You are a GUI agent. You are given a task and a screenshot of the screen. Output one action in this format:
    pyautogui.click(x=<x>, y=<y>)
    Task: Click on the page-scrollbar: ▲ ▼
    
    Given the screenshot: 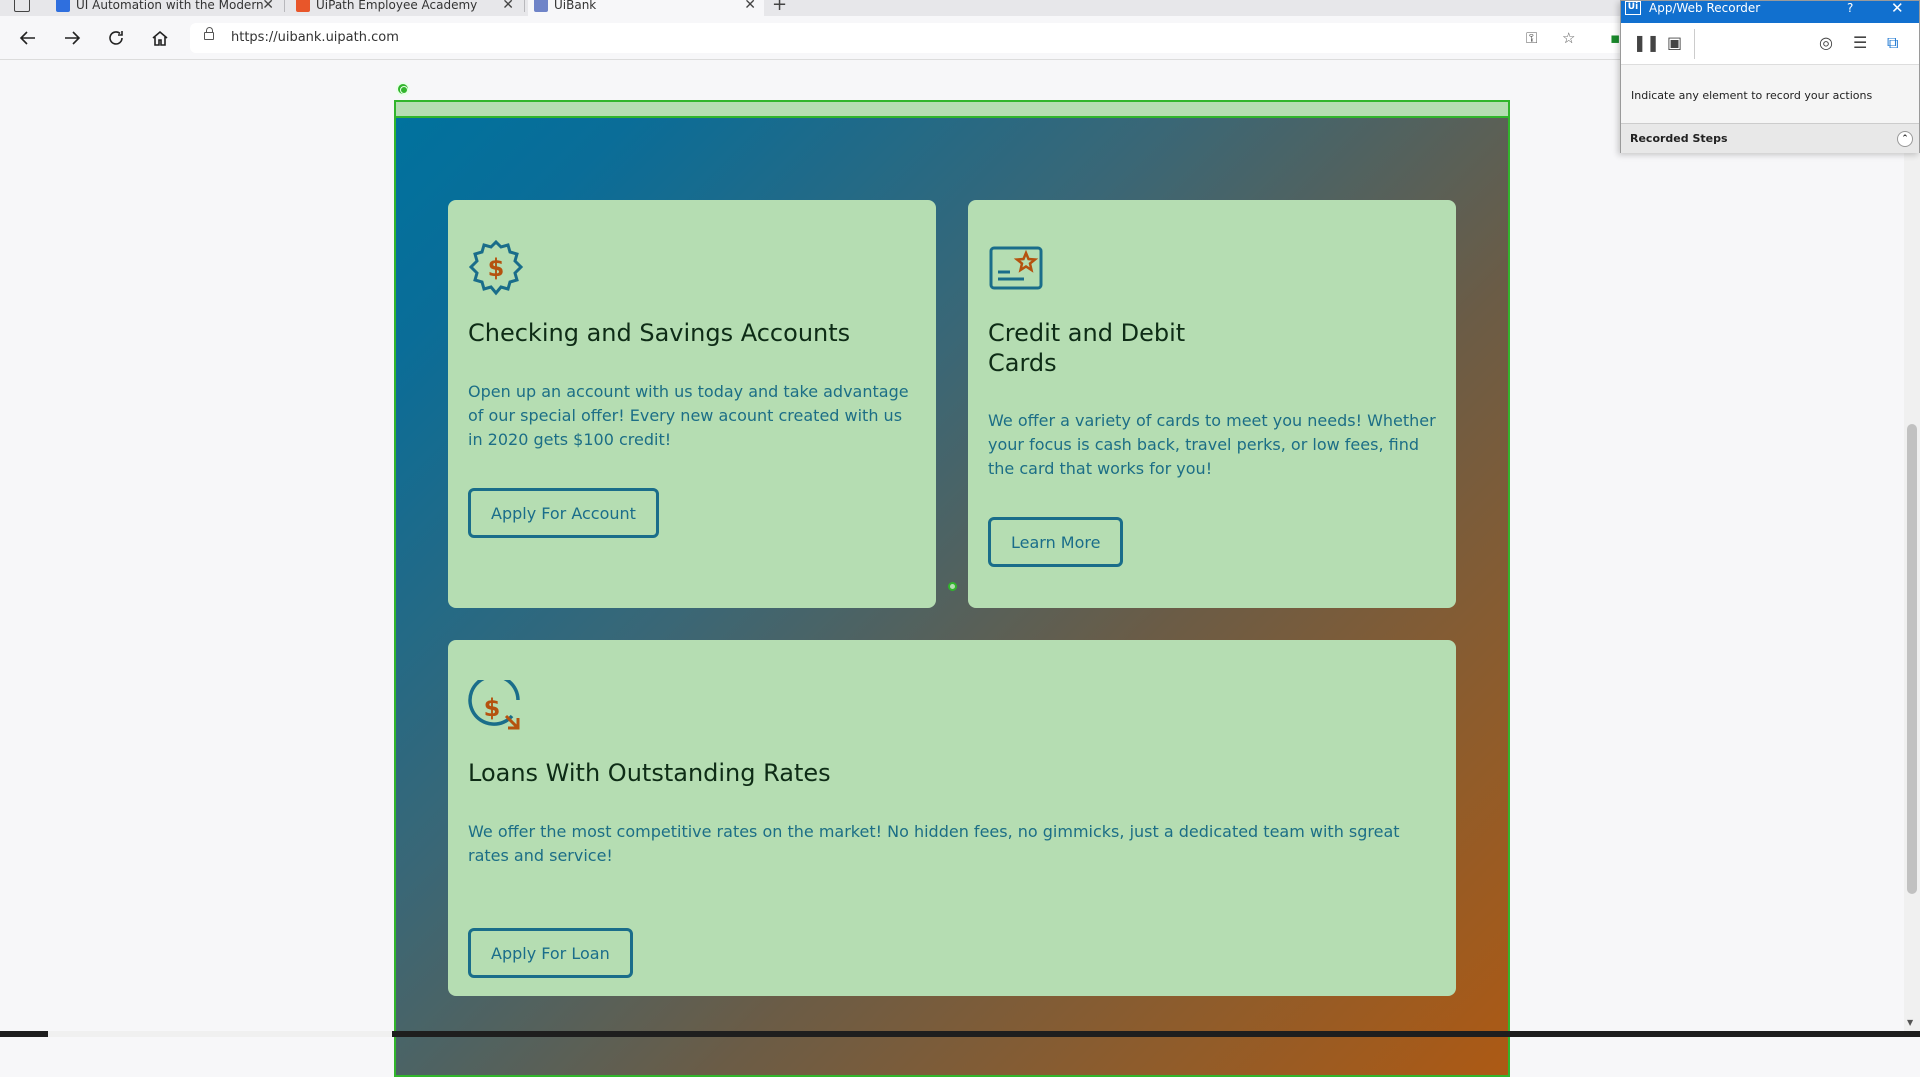 What is the action you would take?
    pyautogui.click(x=1912, y=545)
    